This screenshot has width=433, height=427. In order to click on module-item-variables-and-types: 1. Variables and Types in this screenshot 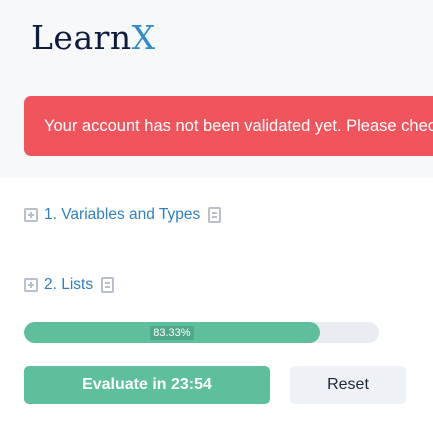, I will do `click(123, 215)`.